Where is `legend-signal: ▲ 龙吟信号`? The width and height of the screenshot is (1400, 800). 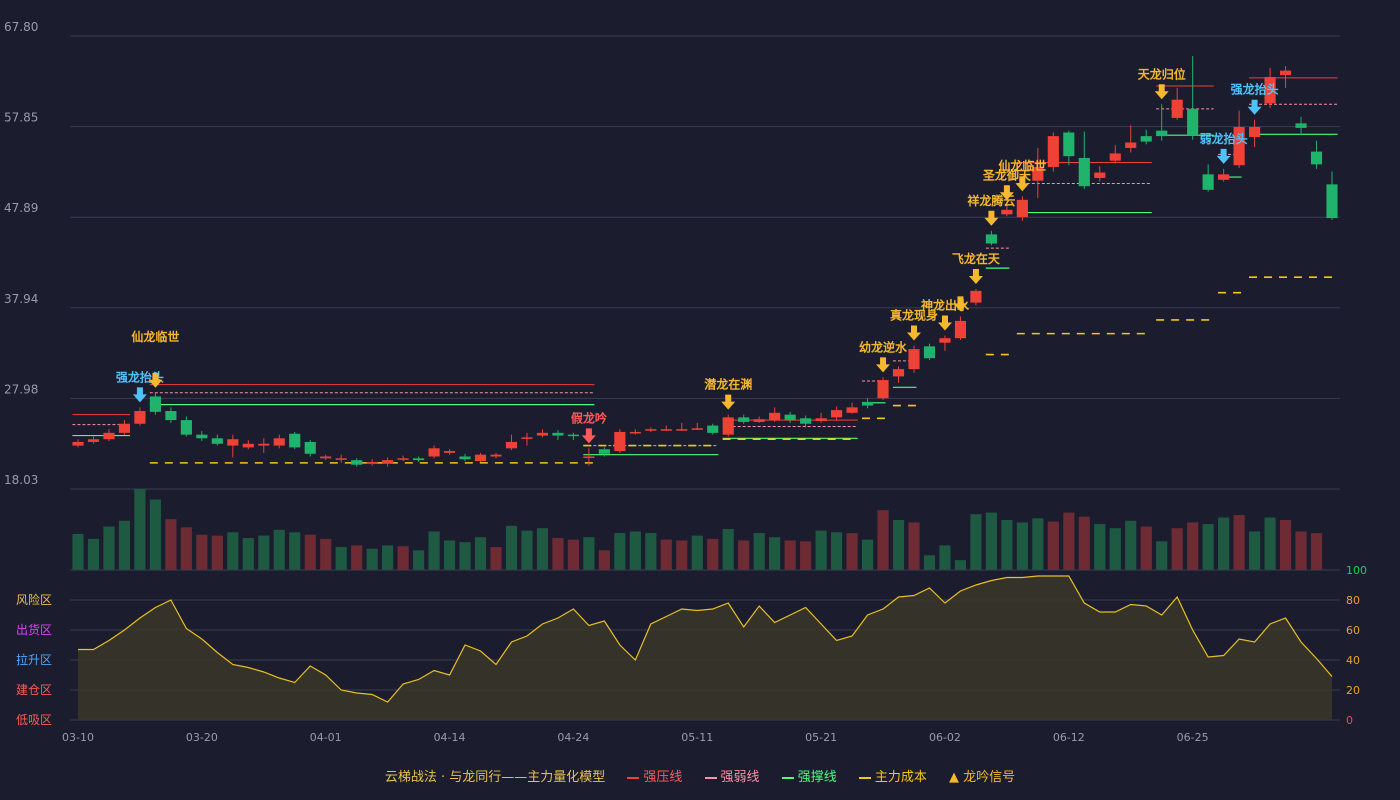 legend-signal: ▲ 龙吟信号 is located at coordinates (982, 775).